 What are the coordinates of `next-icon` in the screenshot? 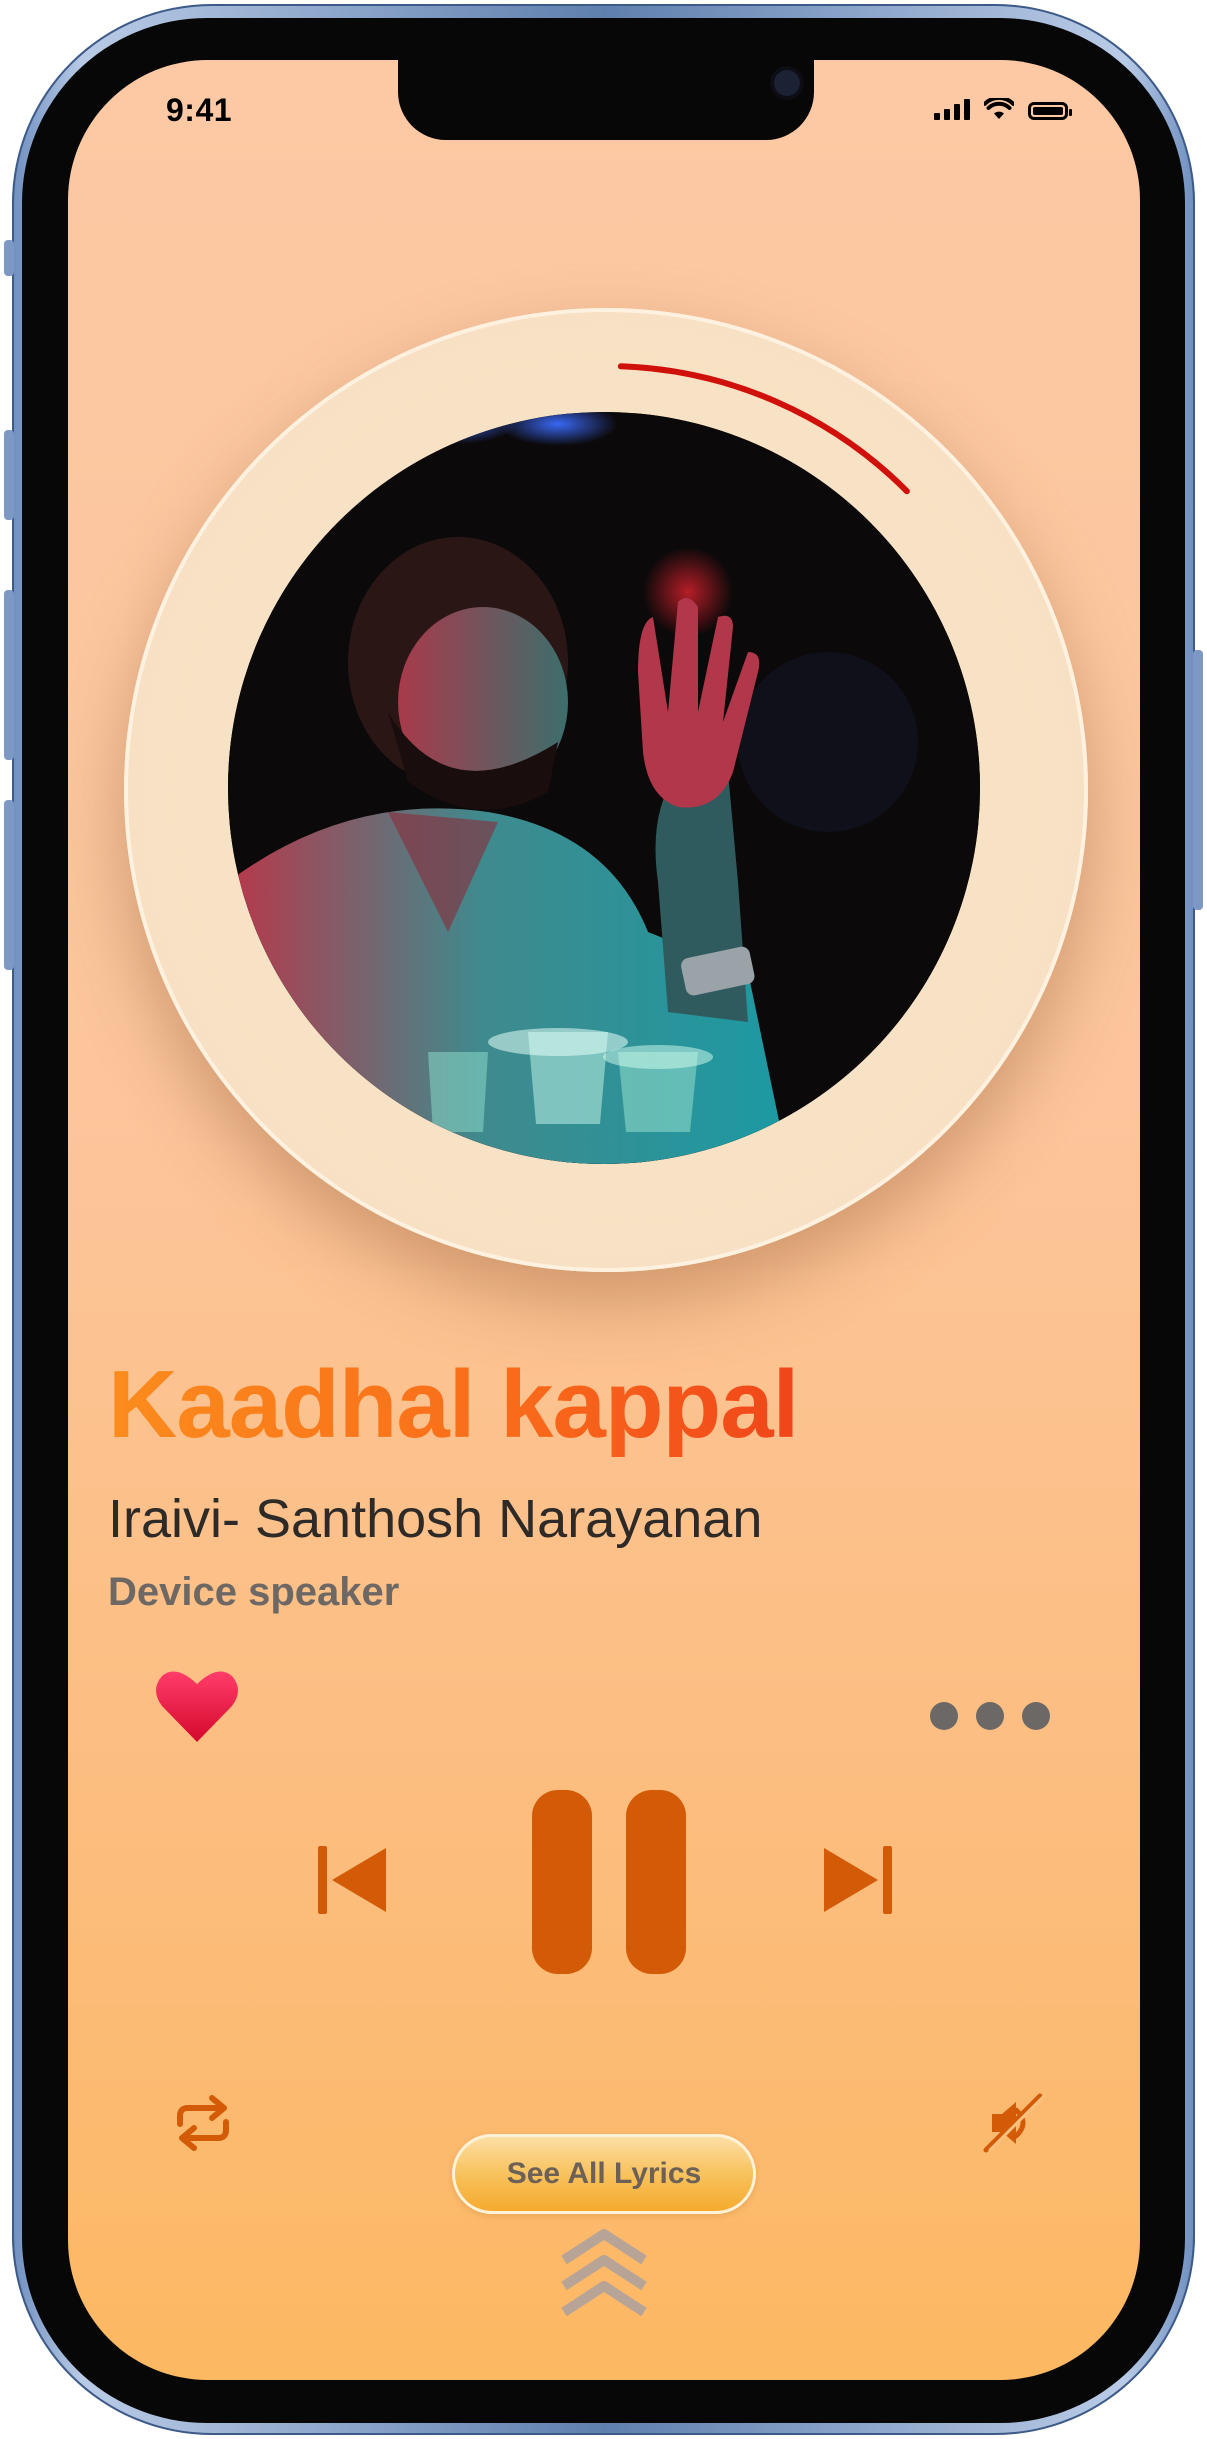 It's located at (858, 1880).